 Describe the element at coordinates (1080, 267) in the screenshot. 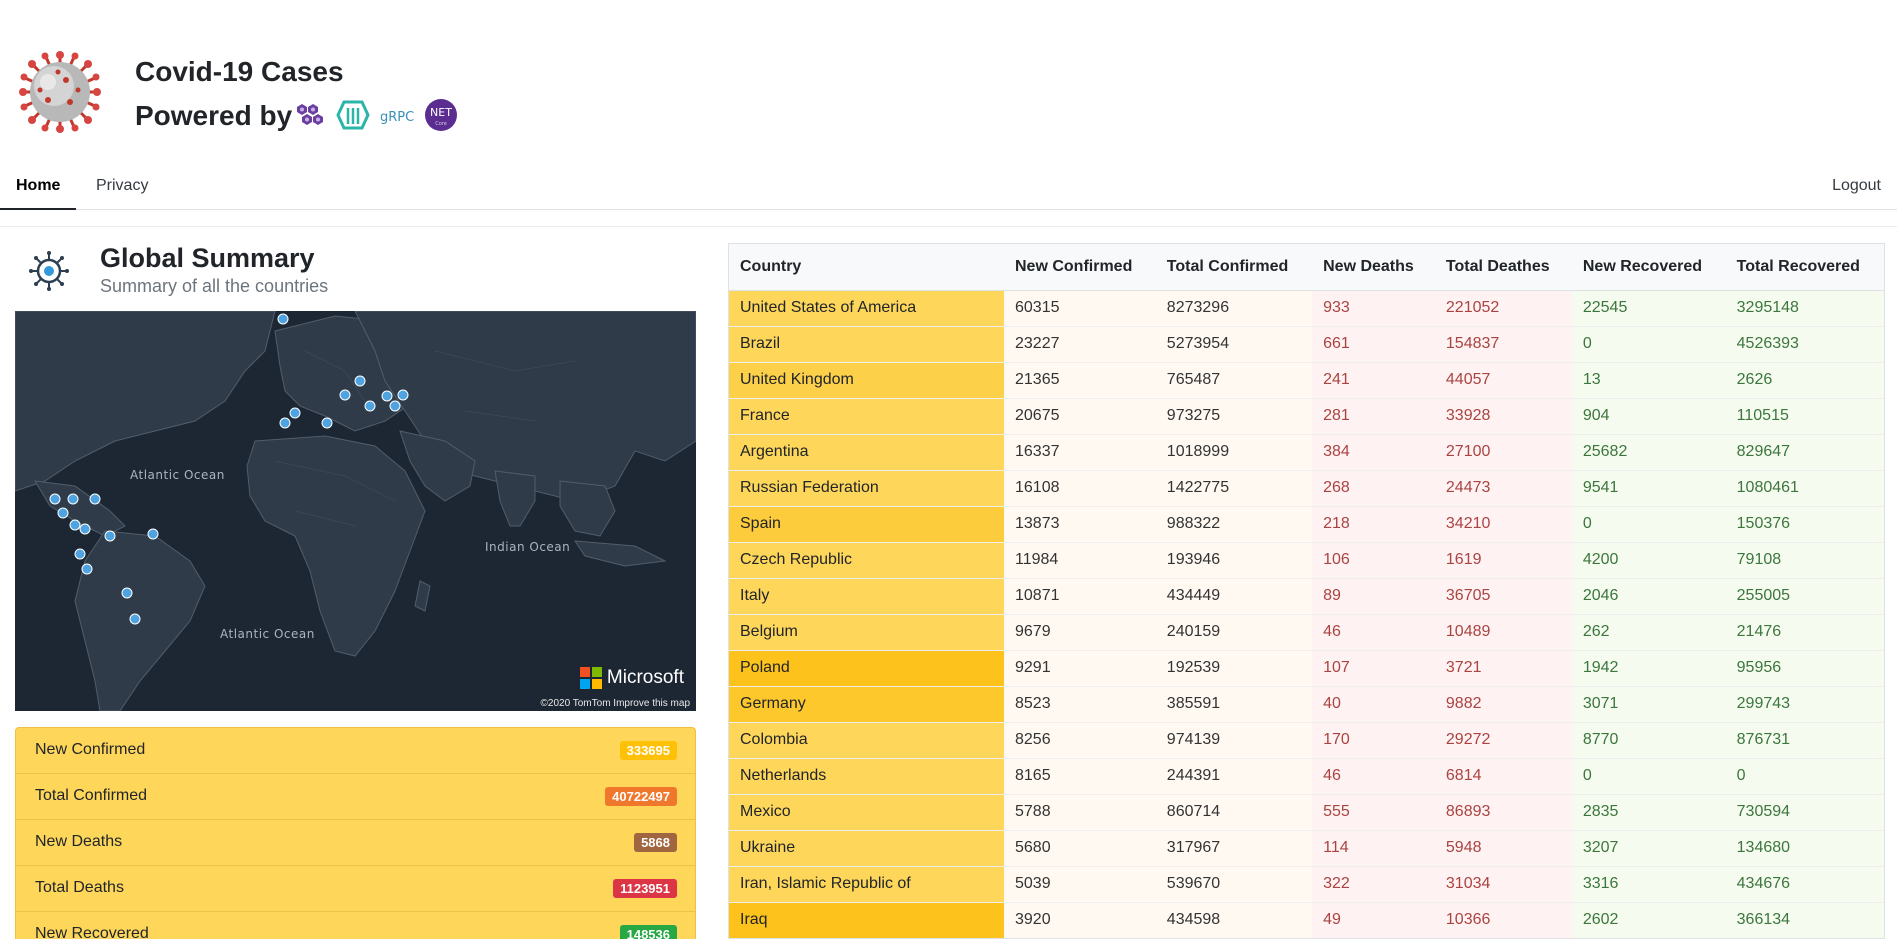

I see `column-header: New Confirmed` at that location.